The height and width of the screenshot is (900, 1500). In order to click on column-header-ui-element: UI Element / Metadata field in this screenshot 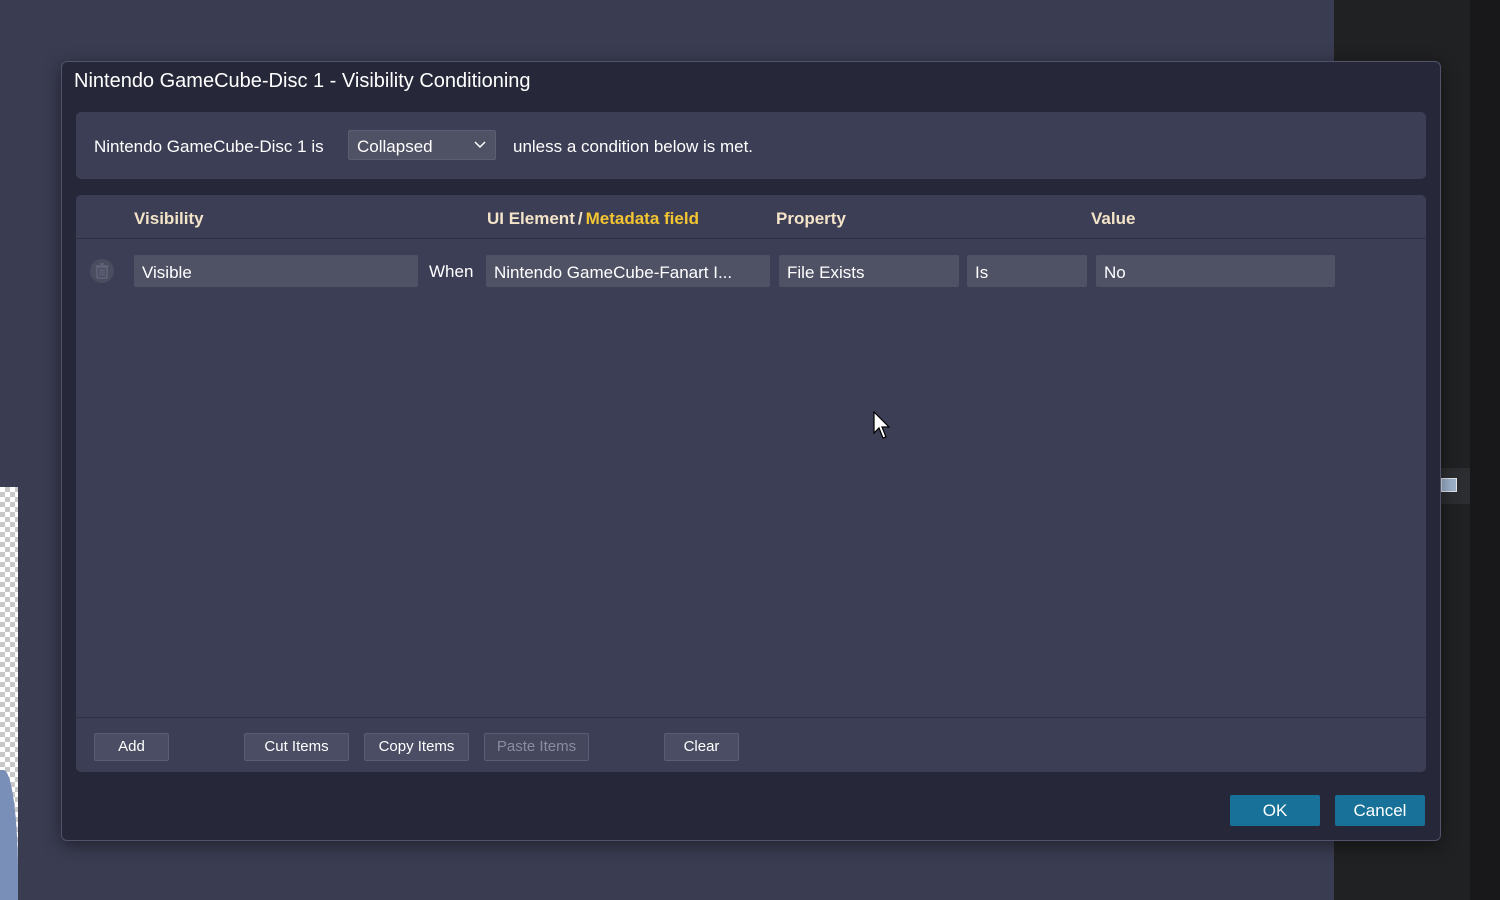, I will do `click(593, 219)`.